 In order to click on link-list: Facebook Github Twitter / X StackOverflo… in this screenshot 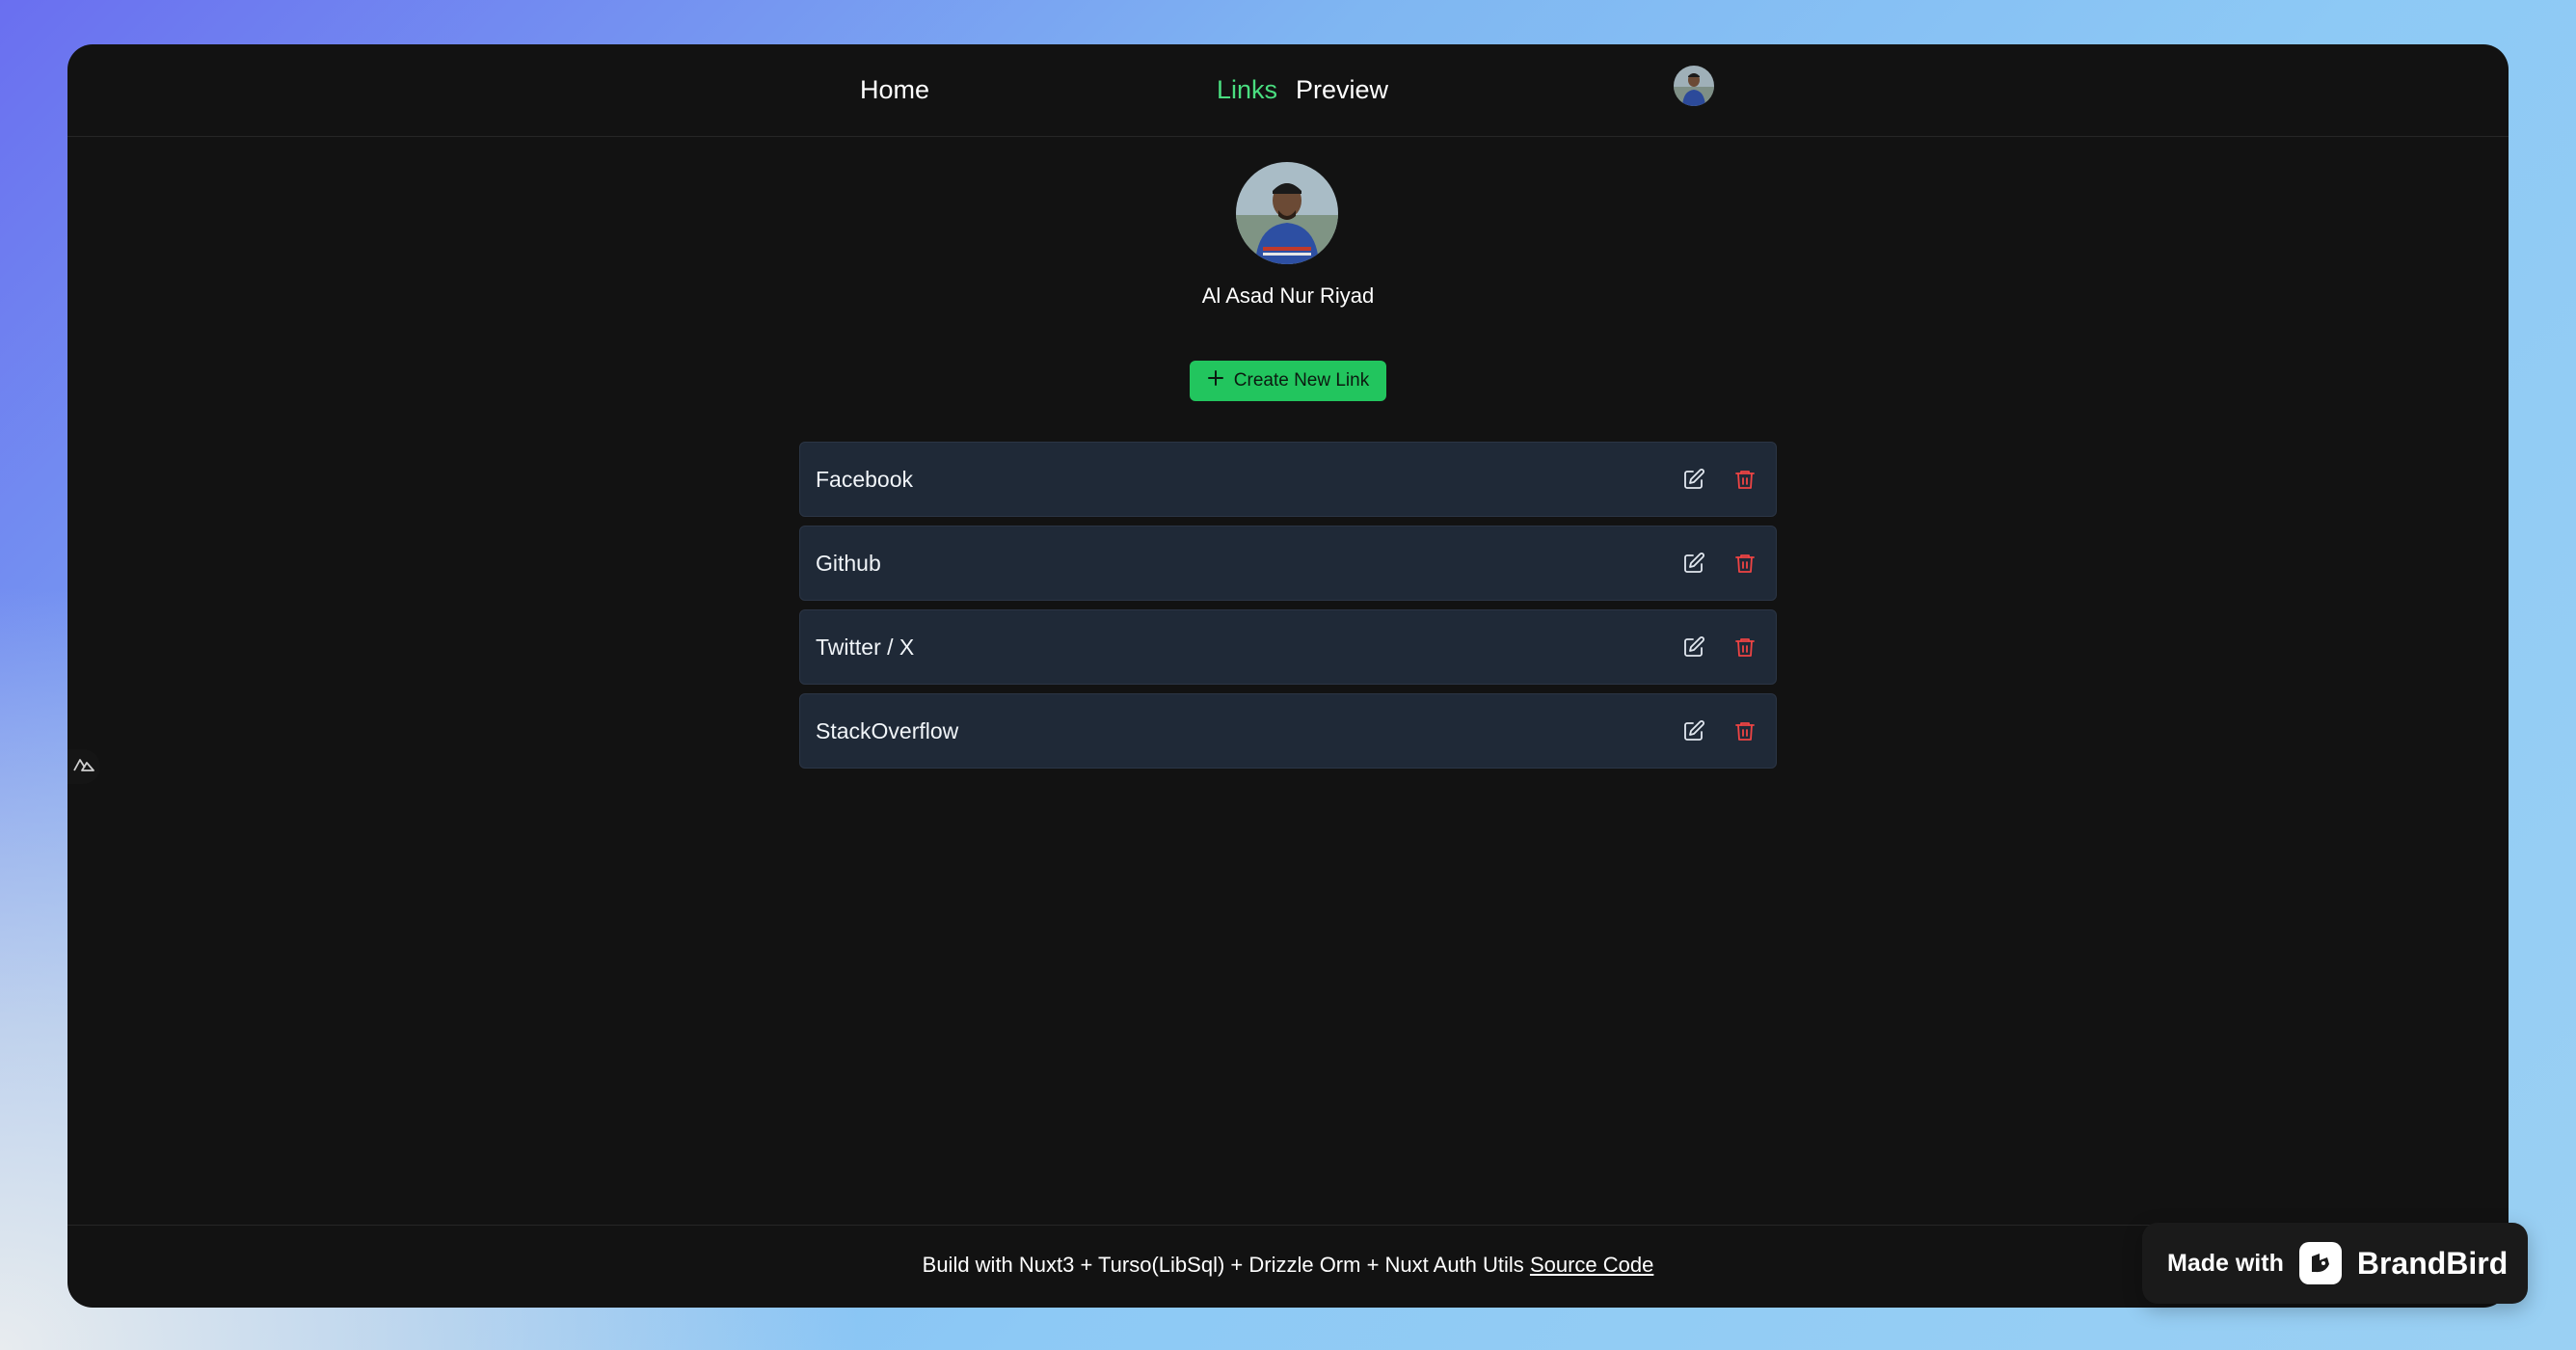, I will do `click(1288, 609)`.